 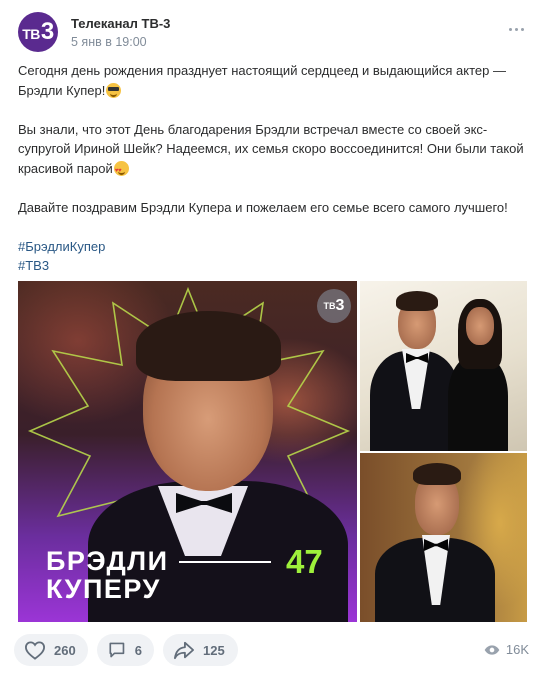 I want to click on post-date: 5 янв в 19:00, so click(x=109, y=42).